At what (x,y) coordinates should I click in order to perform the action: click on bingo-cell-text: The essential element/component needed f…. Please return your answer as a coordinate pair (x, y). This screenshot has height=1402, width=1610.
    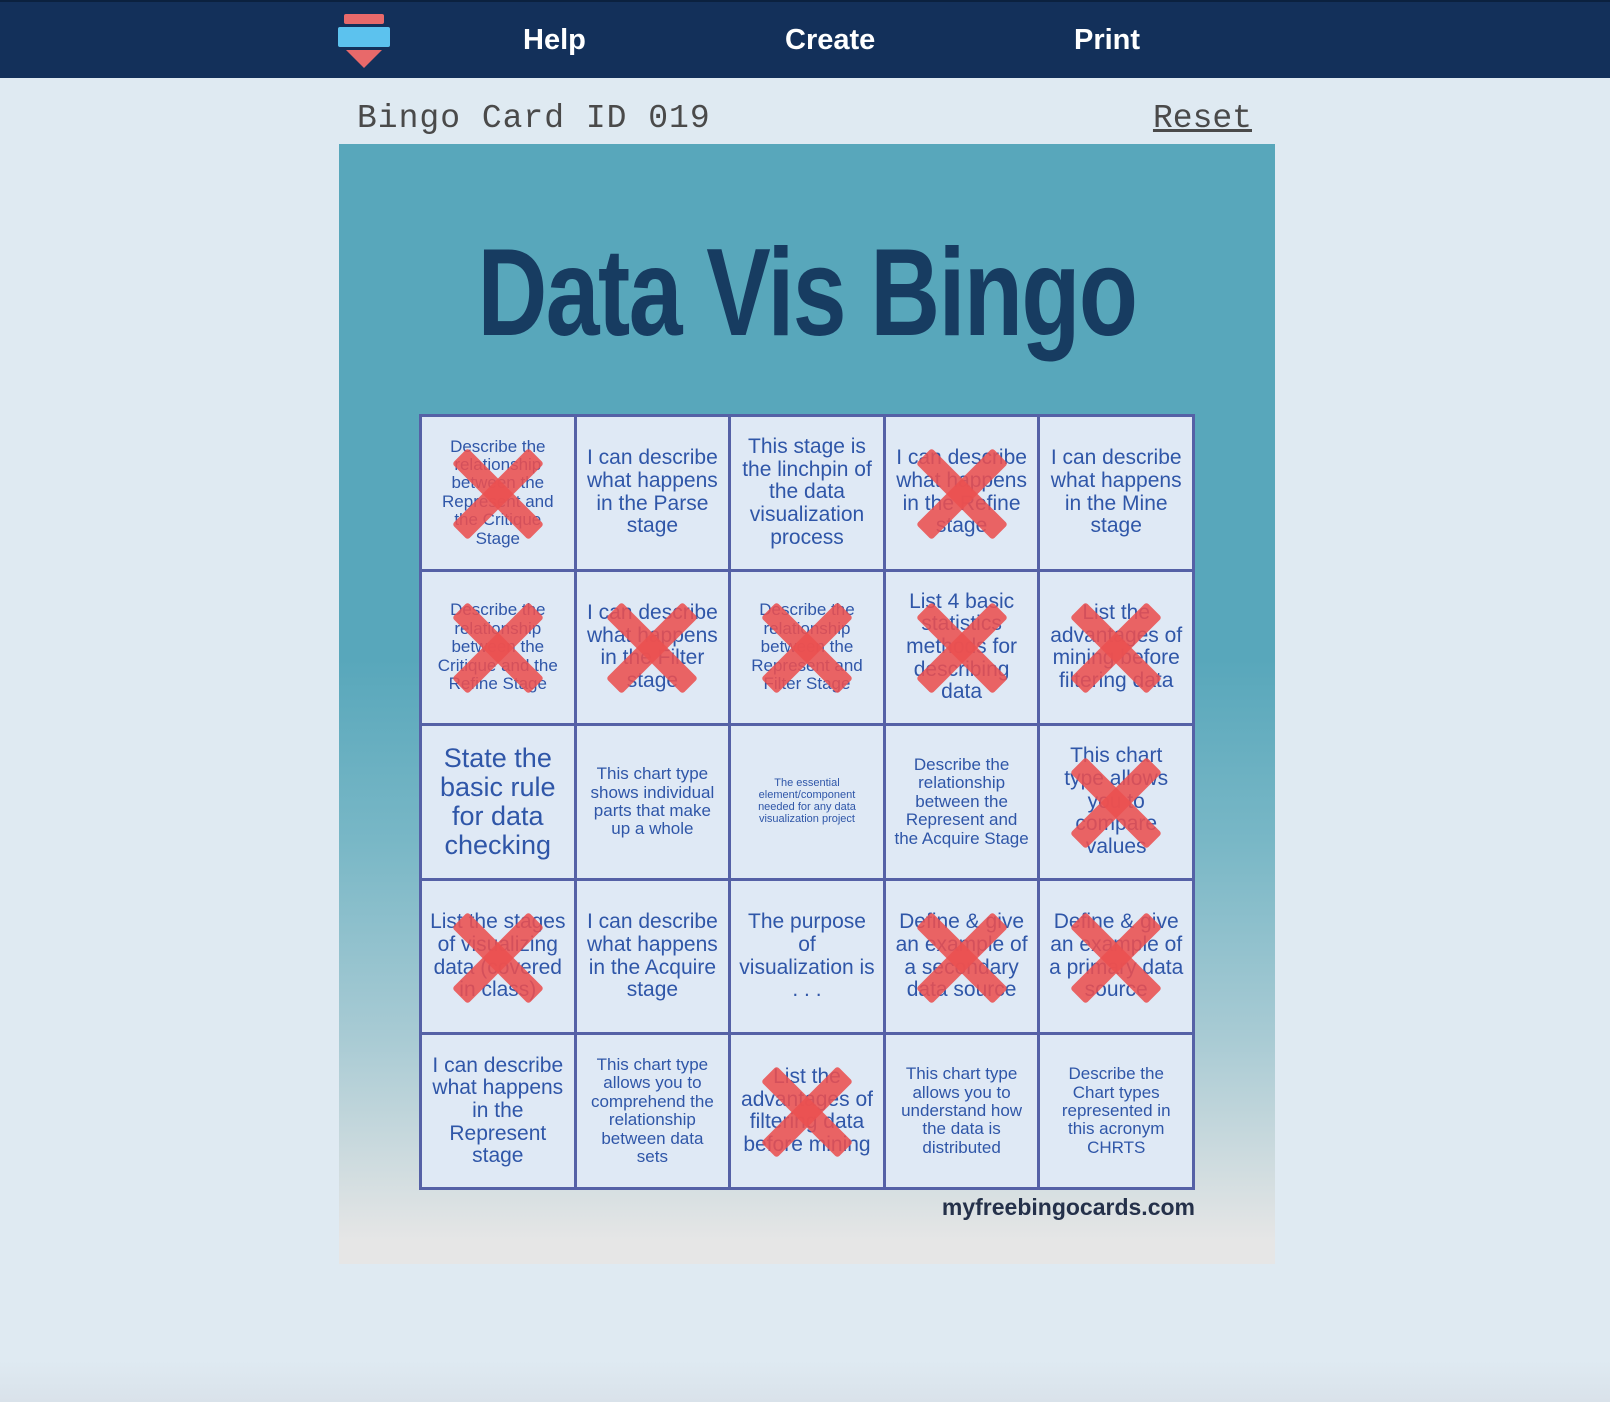
    Looking at the image, I should click on (807, 801).